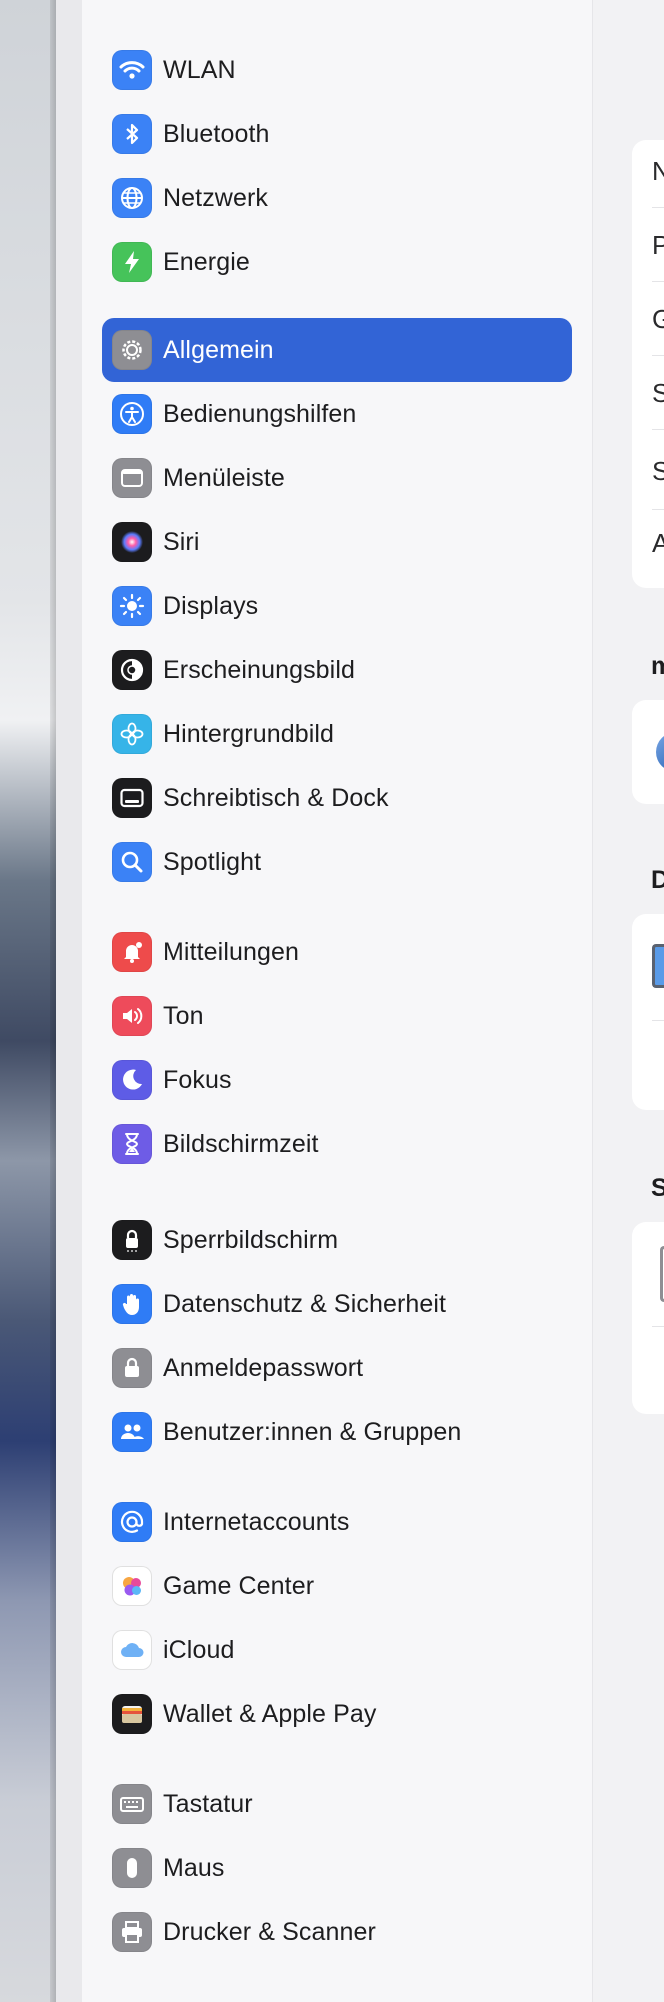  What do you see at coordinates (132, 952) in the screenshot?
I see `bell-icon` at bounding box center [132, 952].